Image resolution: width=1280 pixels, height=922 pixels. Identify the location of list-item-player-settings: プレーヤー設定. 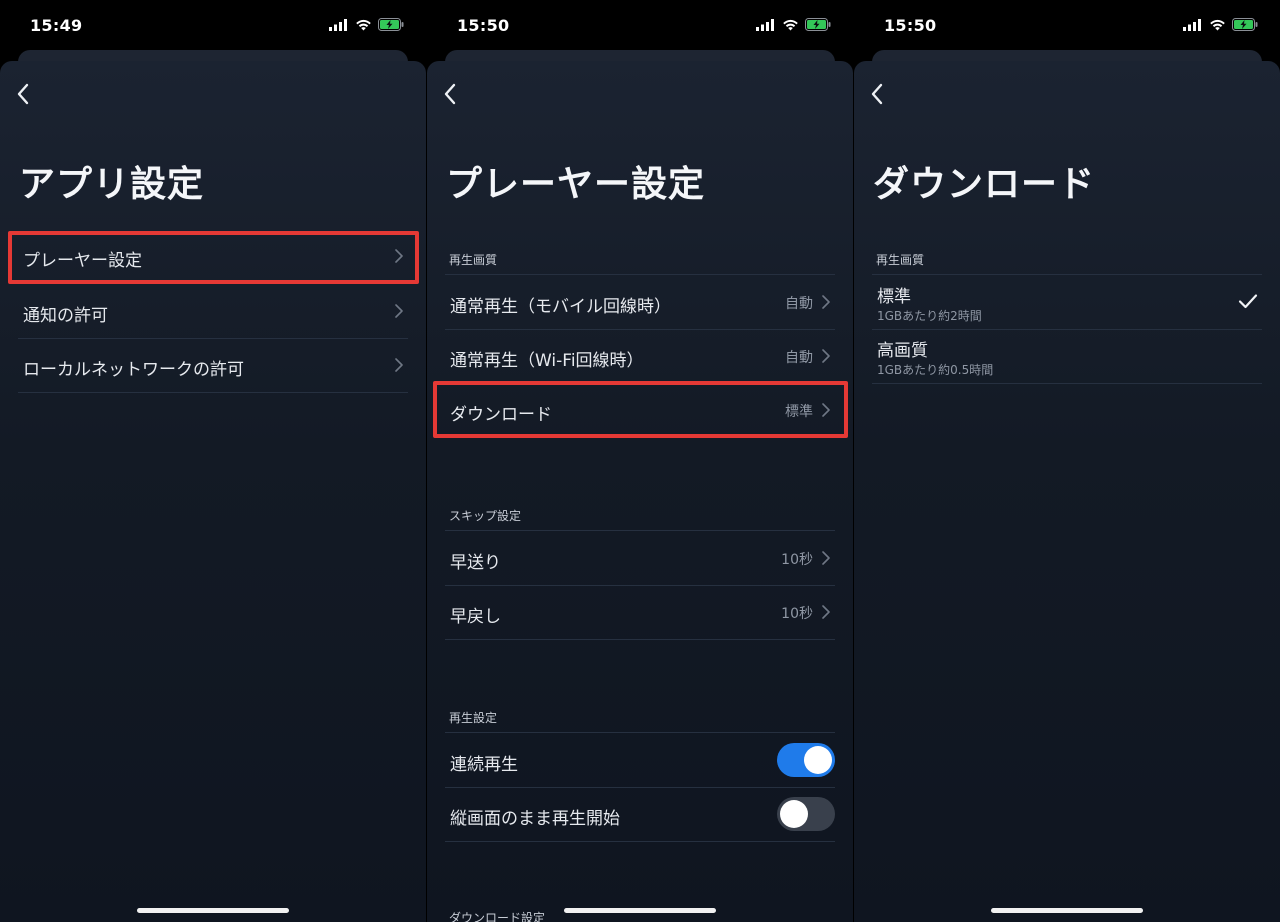
(213, 256).